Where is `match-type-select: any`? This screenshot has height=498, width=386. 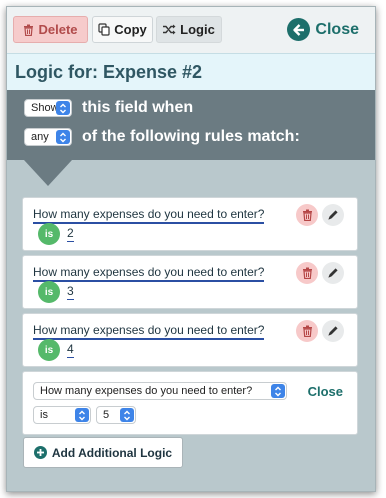
match-type-select: any is located at coordinates (48, 137).